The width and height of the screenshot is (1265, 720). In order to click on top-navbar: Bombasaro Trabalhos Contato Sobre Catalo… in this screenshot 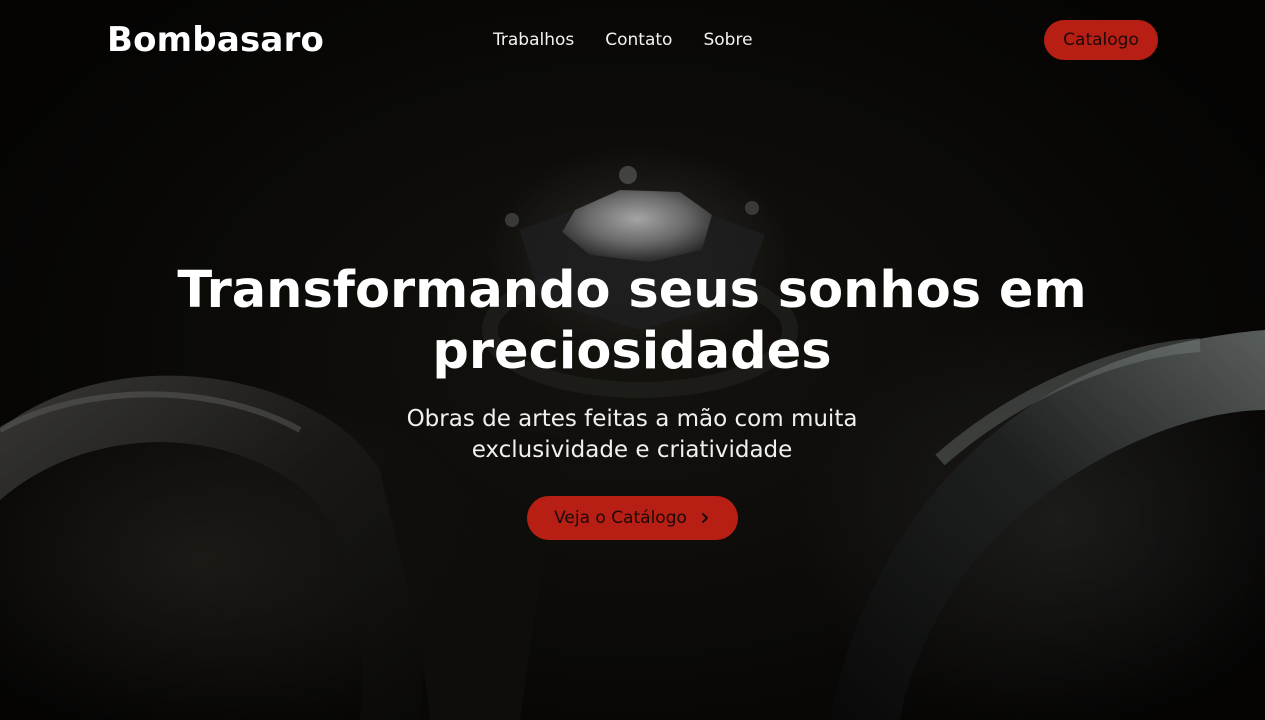, I will do `click(632, 40)`.